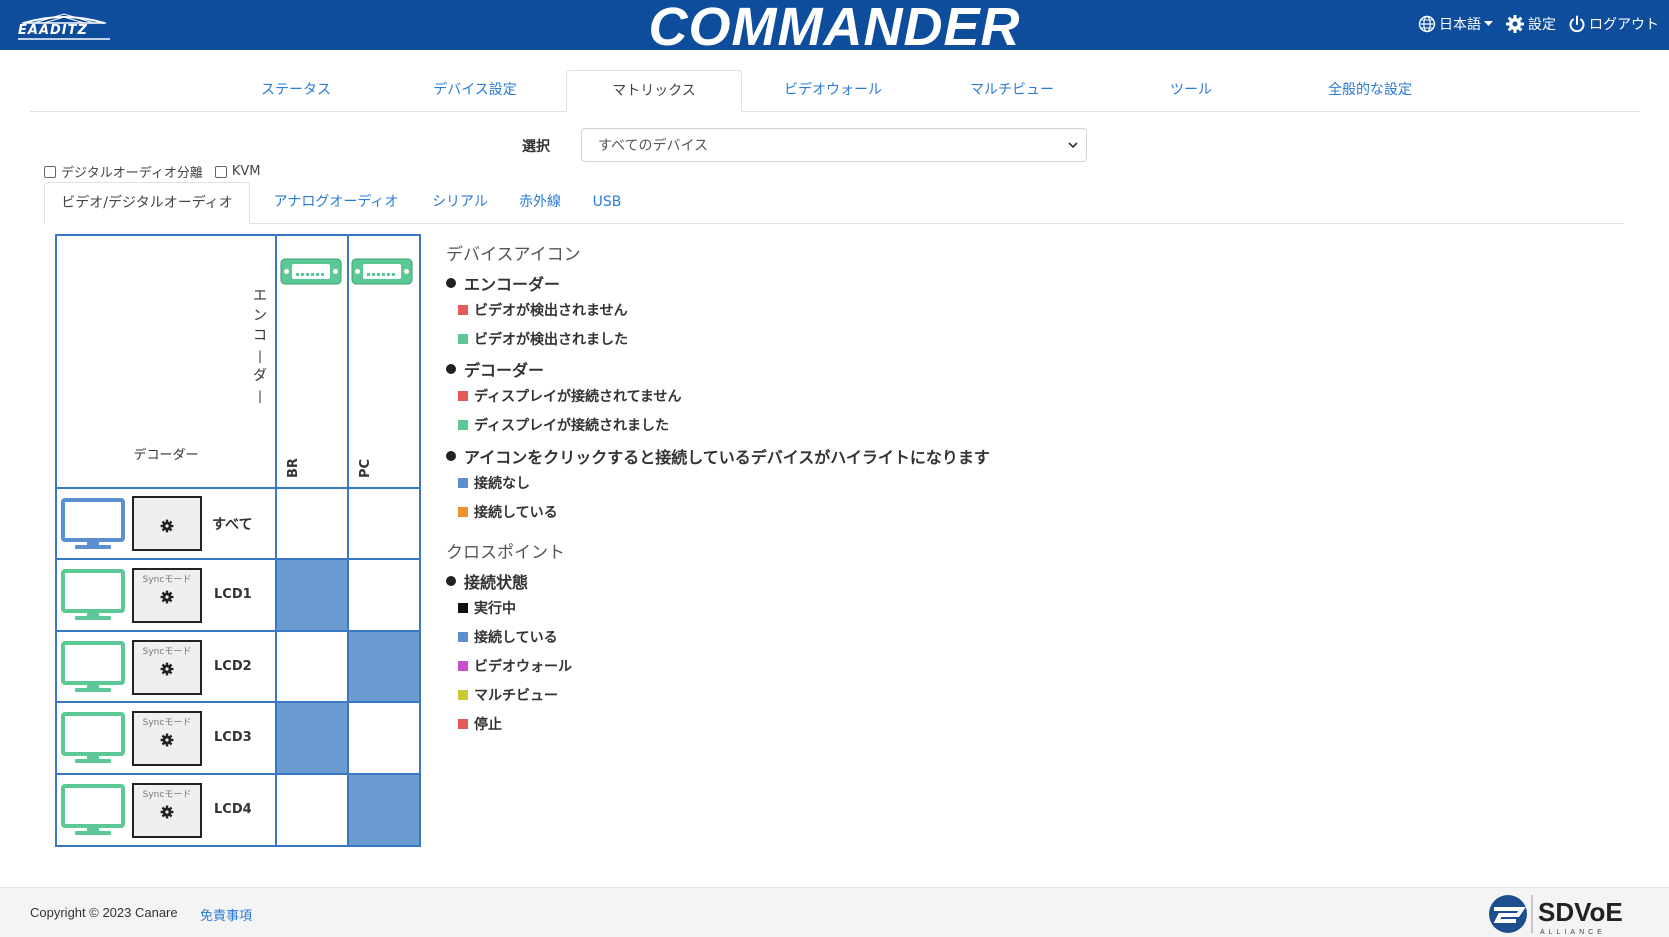 The image size is (1669, 937). Describe the element at coordinates (502, 484) in the screenshot. I see `legend-item-label: 接続なし` at that location.